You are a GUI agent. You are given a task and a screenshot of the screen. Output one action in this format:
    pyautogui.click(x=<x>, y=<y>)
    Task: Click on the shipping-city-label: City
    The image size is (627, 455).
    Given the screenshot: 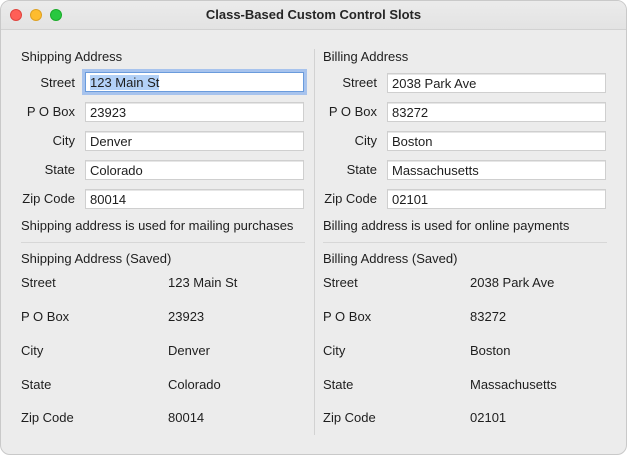 What is the action you would take?
    pyautogui.click(x=63, y=140)
    